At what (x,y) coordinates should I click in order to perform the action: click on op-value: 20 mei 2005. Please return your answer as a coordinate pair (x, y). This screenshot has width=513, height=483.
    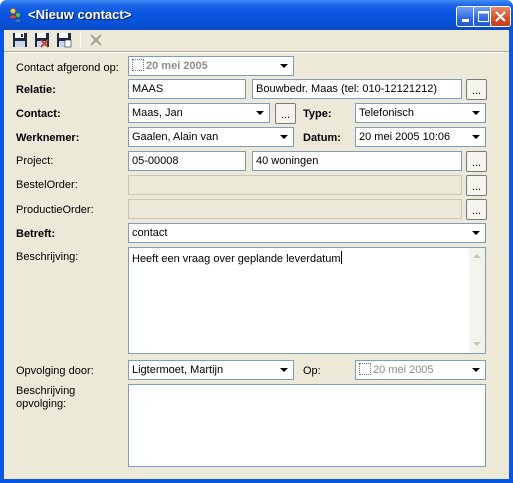
    Looking at the image, I should click on (403, 370).